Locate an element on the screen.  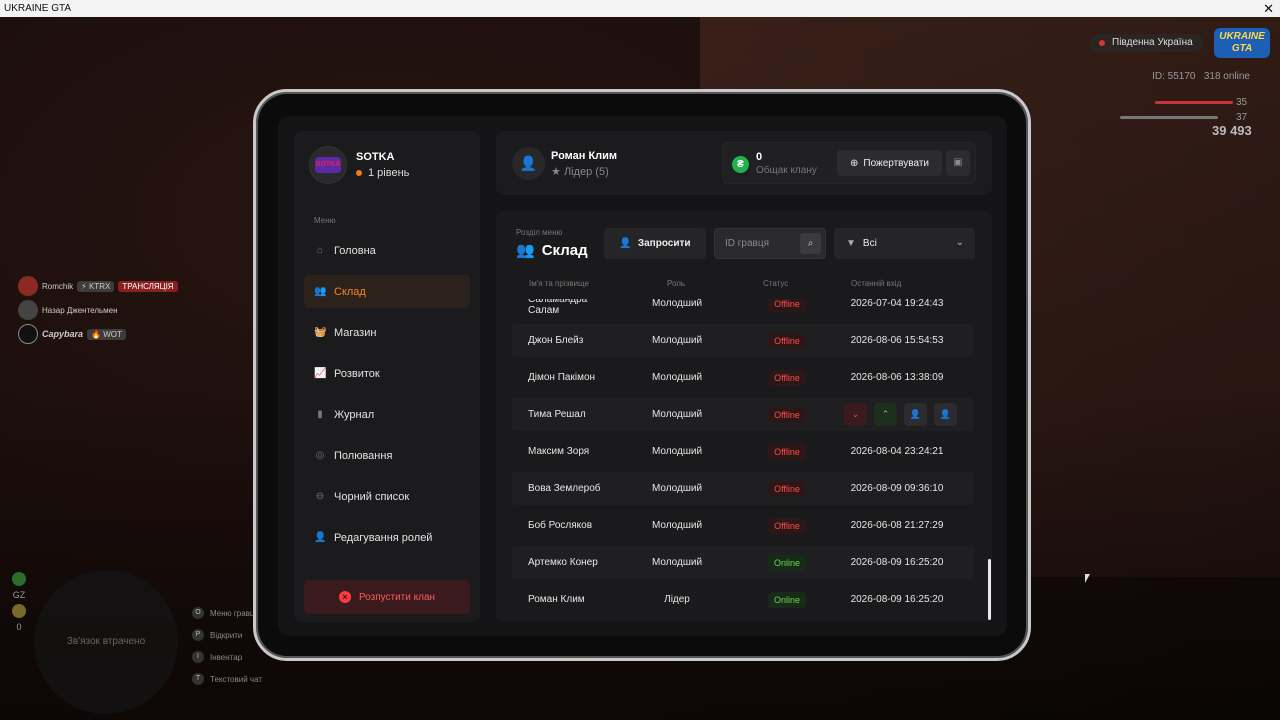
gz-icon is located at coordinates (19, 579).